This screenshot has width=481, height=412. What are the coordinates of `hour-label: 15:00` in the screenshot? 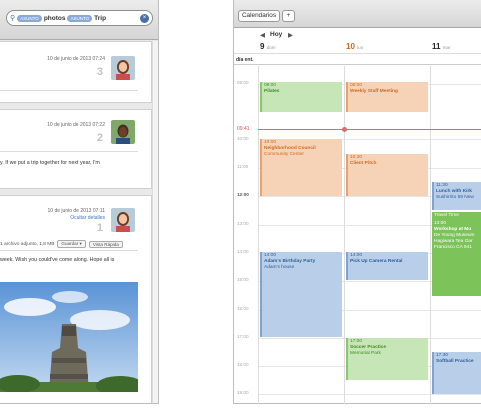 It's located at (243, 279).